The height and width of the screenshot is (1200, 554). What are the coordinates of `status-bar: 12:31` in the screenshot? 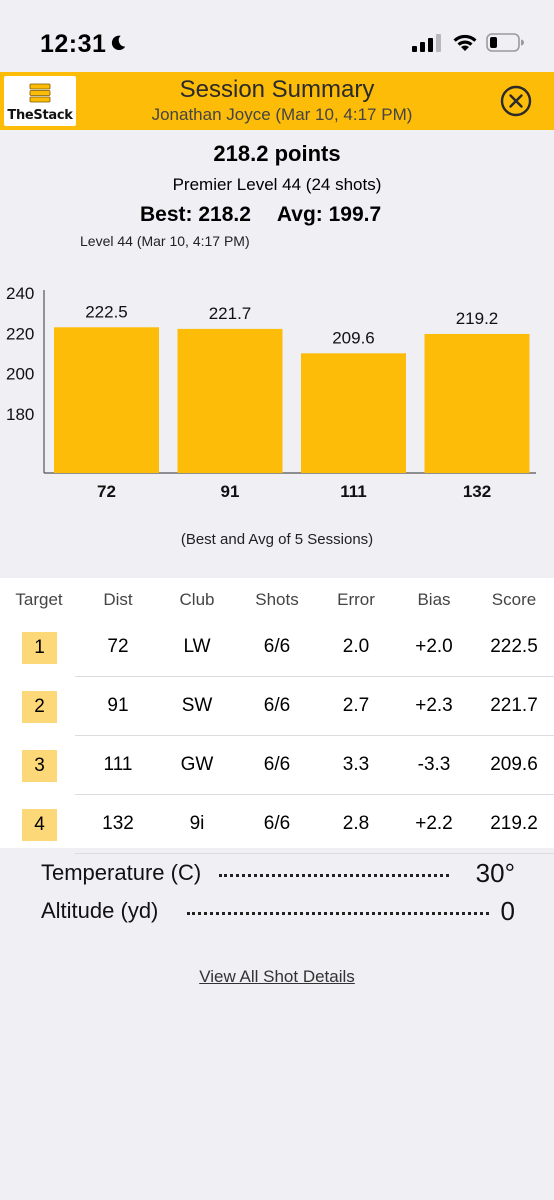 It's located at (277, 36).